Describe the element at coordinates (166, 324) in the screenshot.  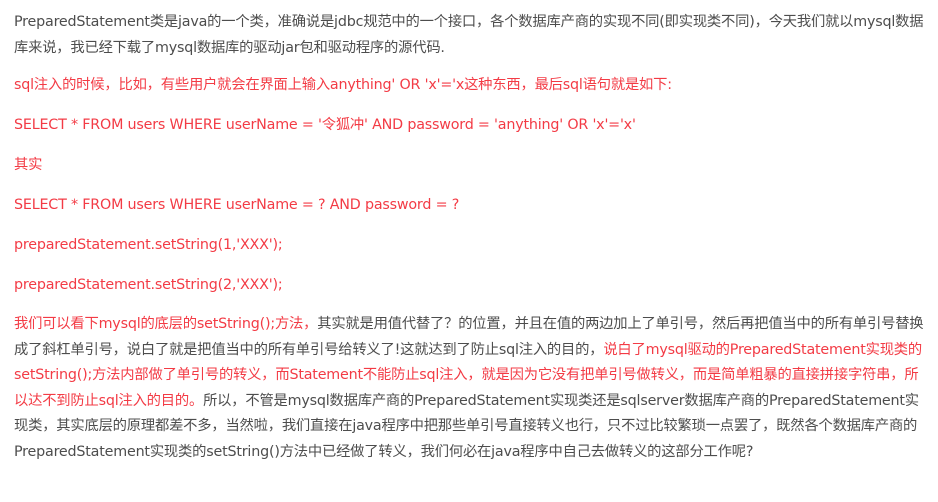
I see `explanation-red-part-1: 我们可以看下mysql的底层的setString();方法，` at that location.